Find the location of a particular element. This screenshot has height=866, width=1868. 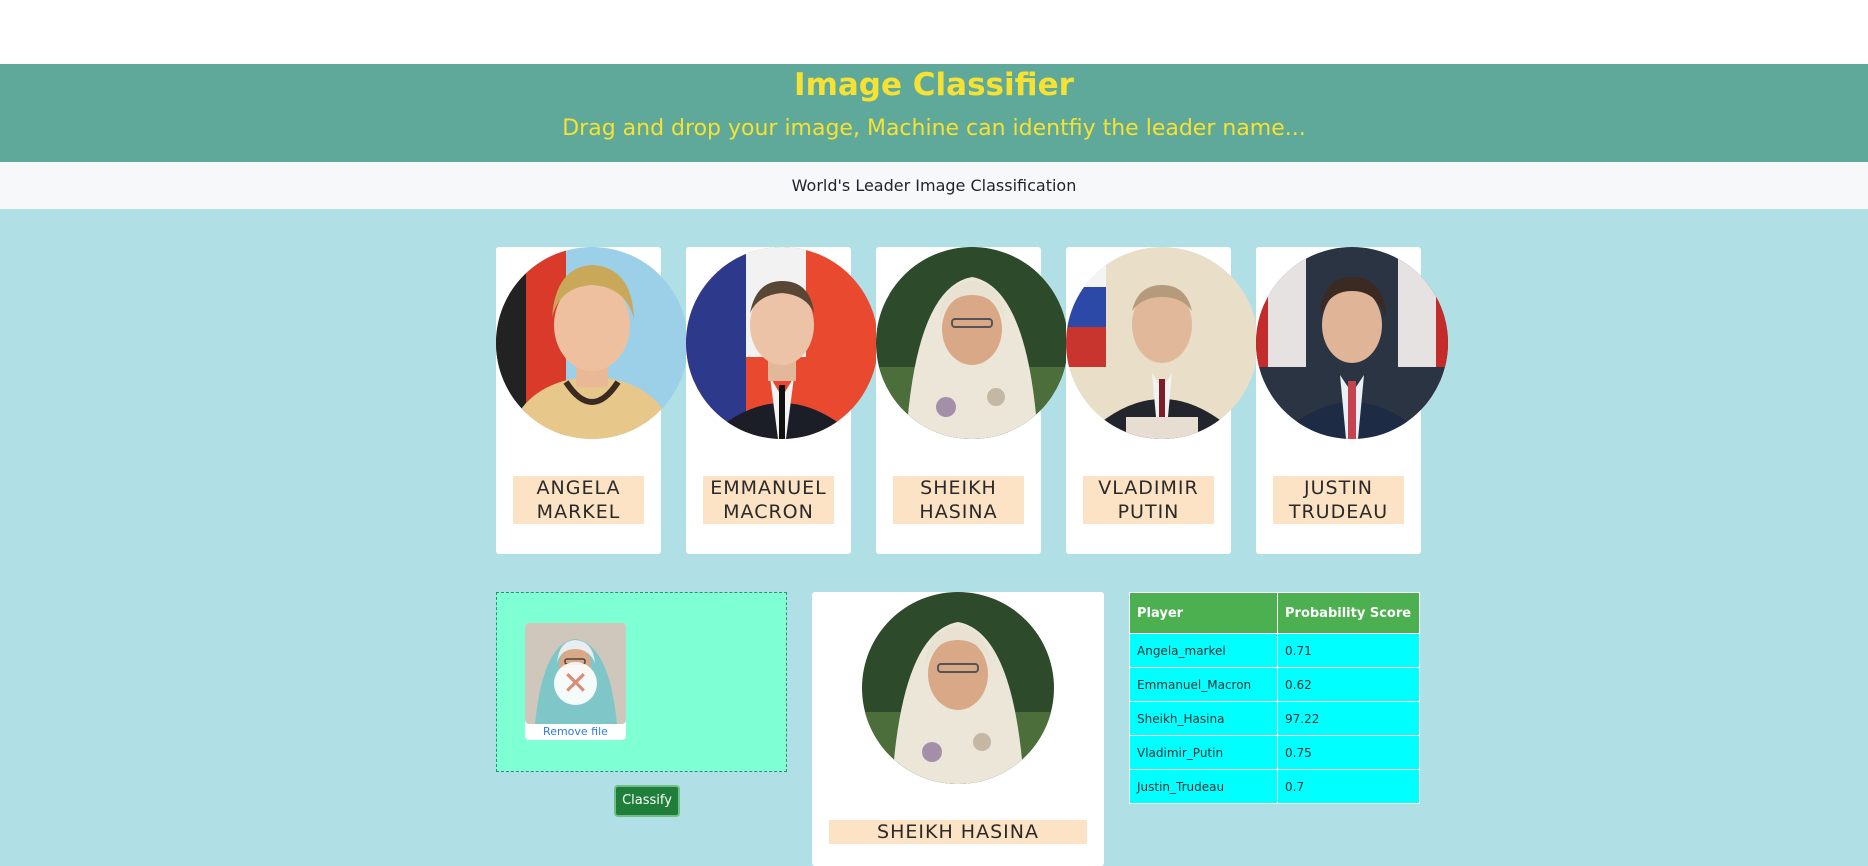

leader-card-trudeau: JUSTIN TRUDEAU is located at coordinates (1352, 400).